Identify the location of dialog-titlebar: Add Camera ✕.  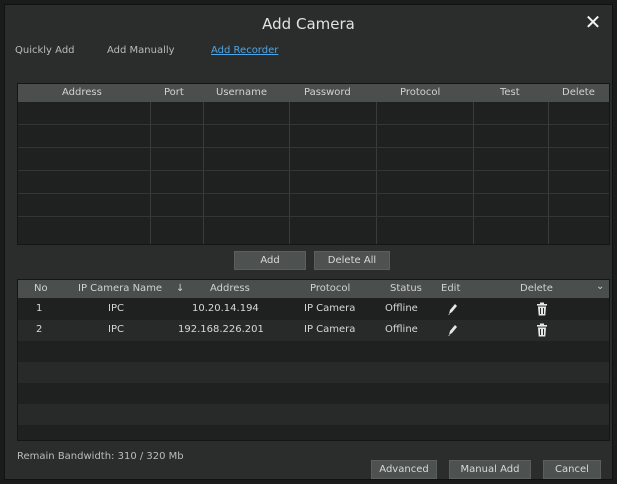
(308, 24).